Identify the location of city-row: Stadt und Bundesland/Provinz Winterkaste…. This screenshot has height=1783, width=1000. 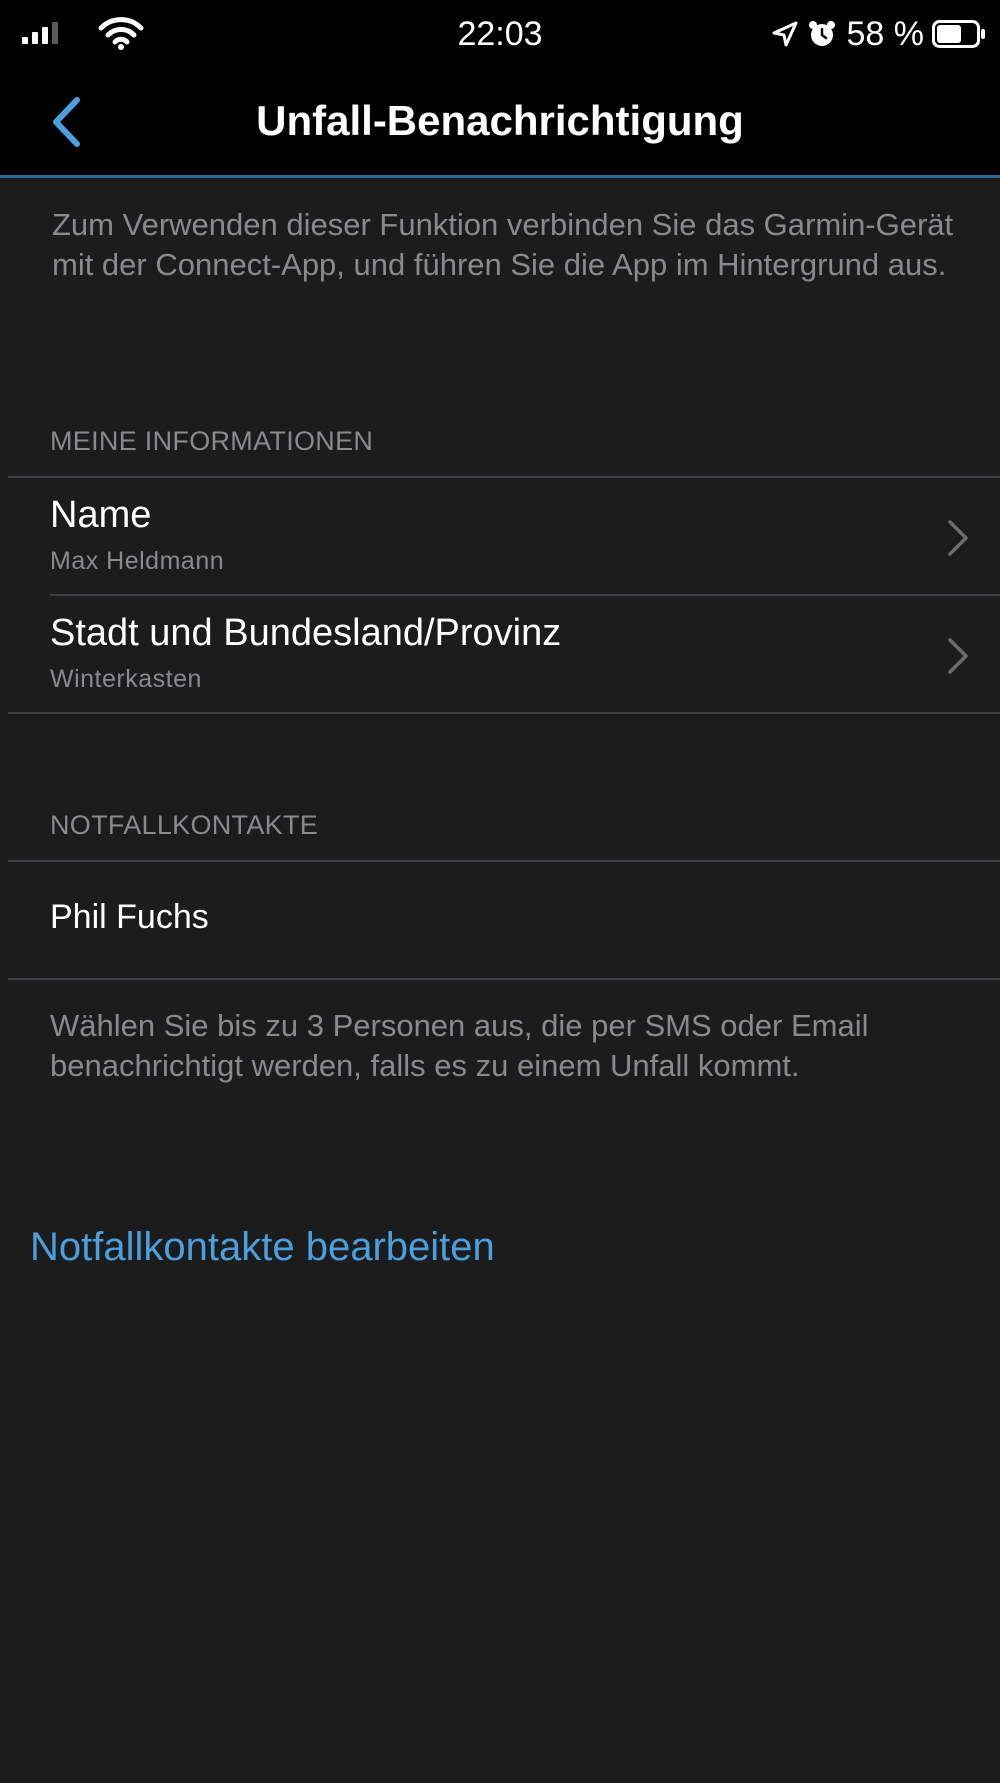
(504, 654).